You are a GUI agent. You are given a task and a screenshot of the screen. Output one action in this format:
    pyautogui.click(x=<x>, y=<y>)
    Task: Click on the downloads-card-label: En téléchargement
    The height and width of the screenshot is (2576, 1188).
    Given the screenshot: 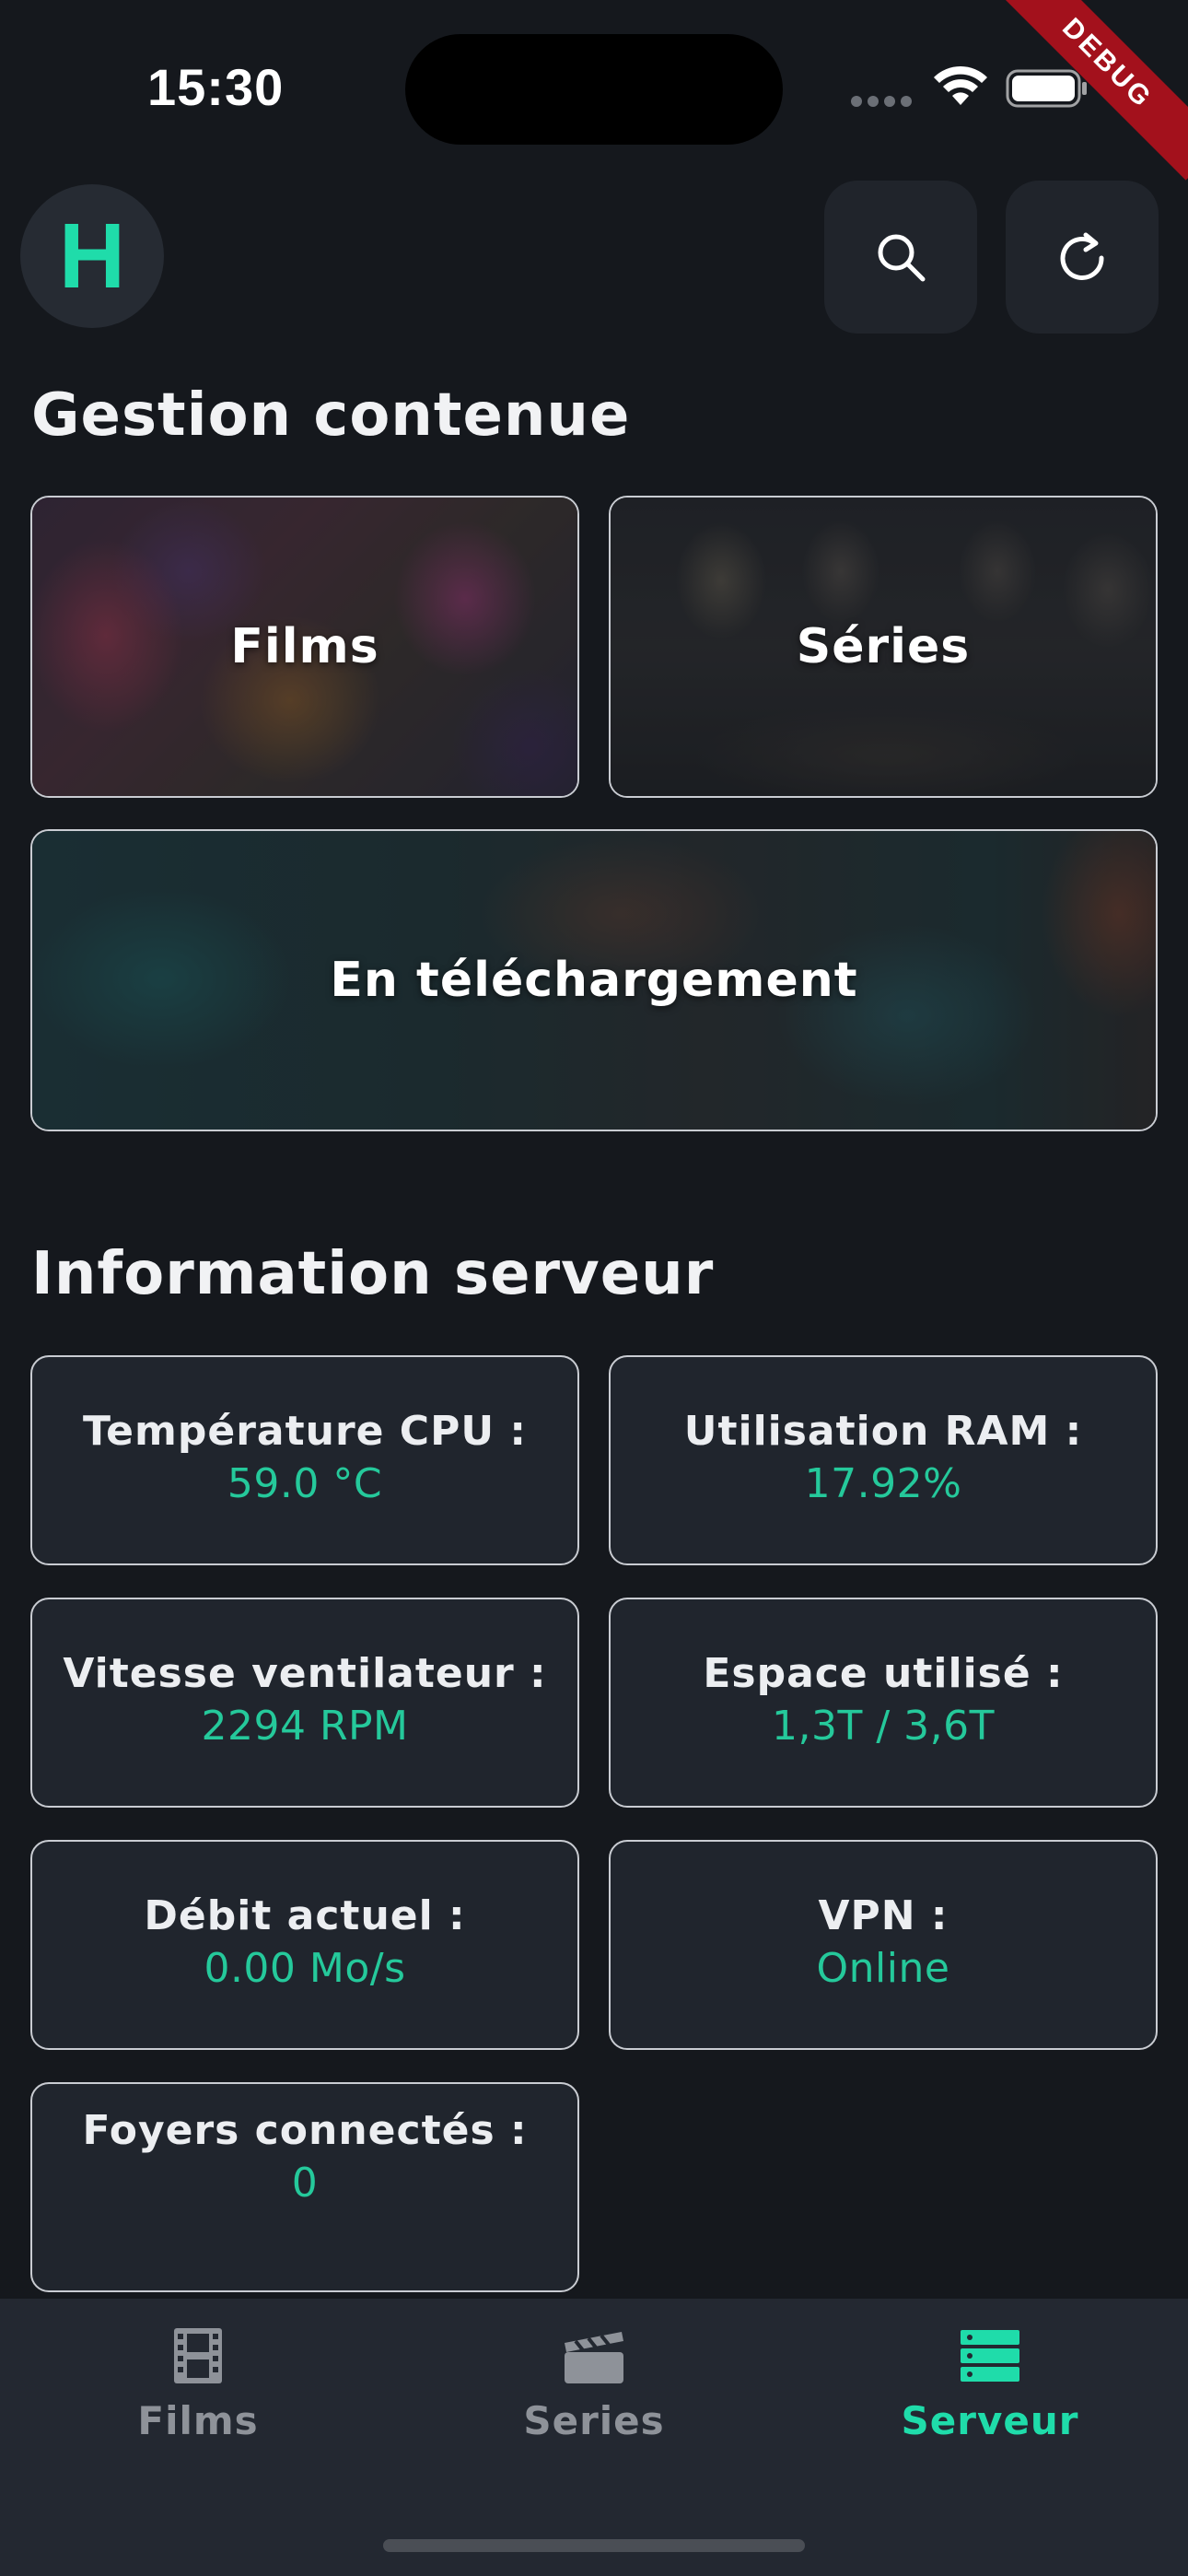 What is the action you would take?
    pyautogui.click(x=594, y=980)
    